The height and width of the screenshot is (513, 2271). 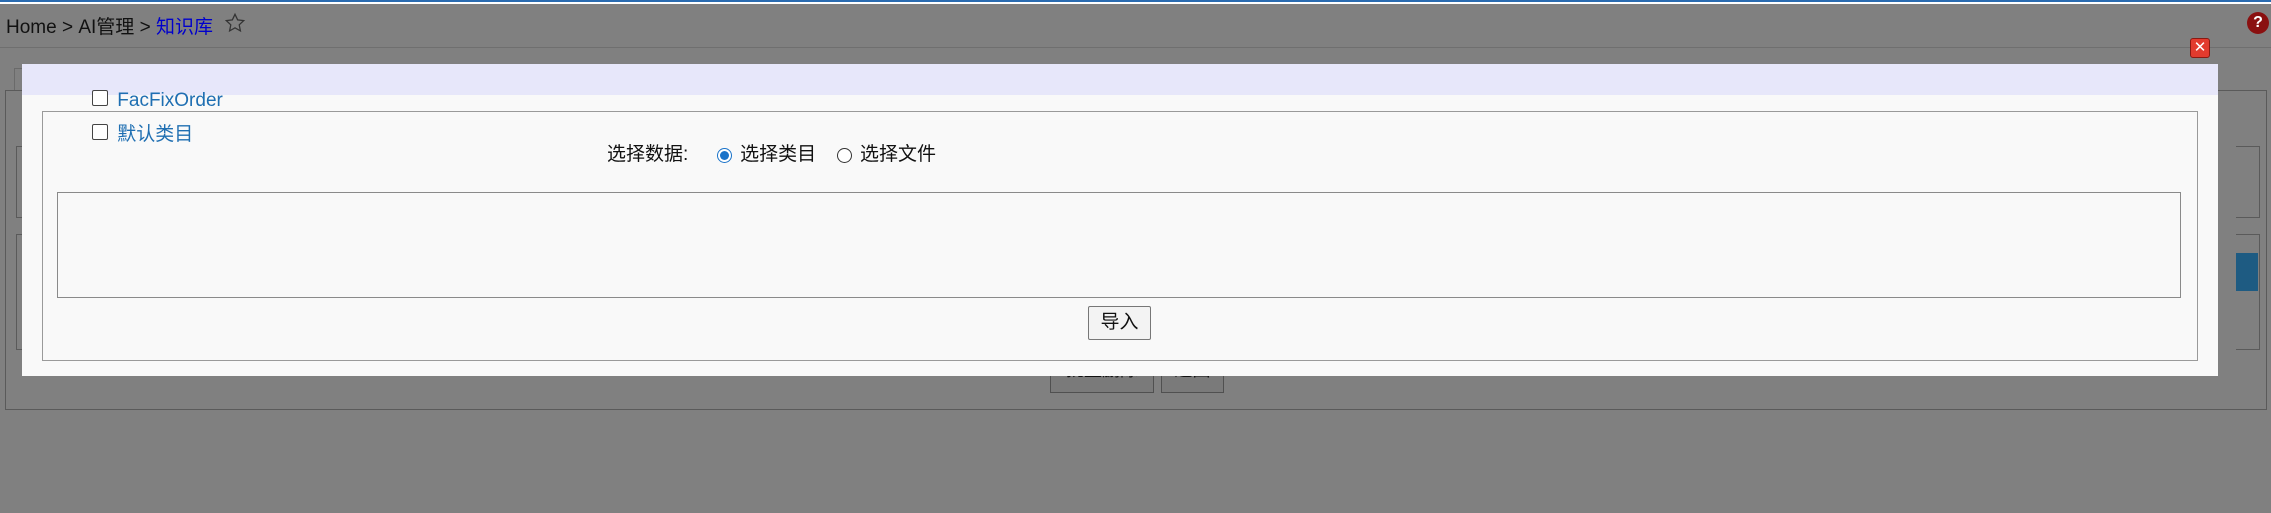 I want to click on breadcrumb: Home > AI管理 > 知识库, so click(x=126, y=26).